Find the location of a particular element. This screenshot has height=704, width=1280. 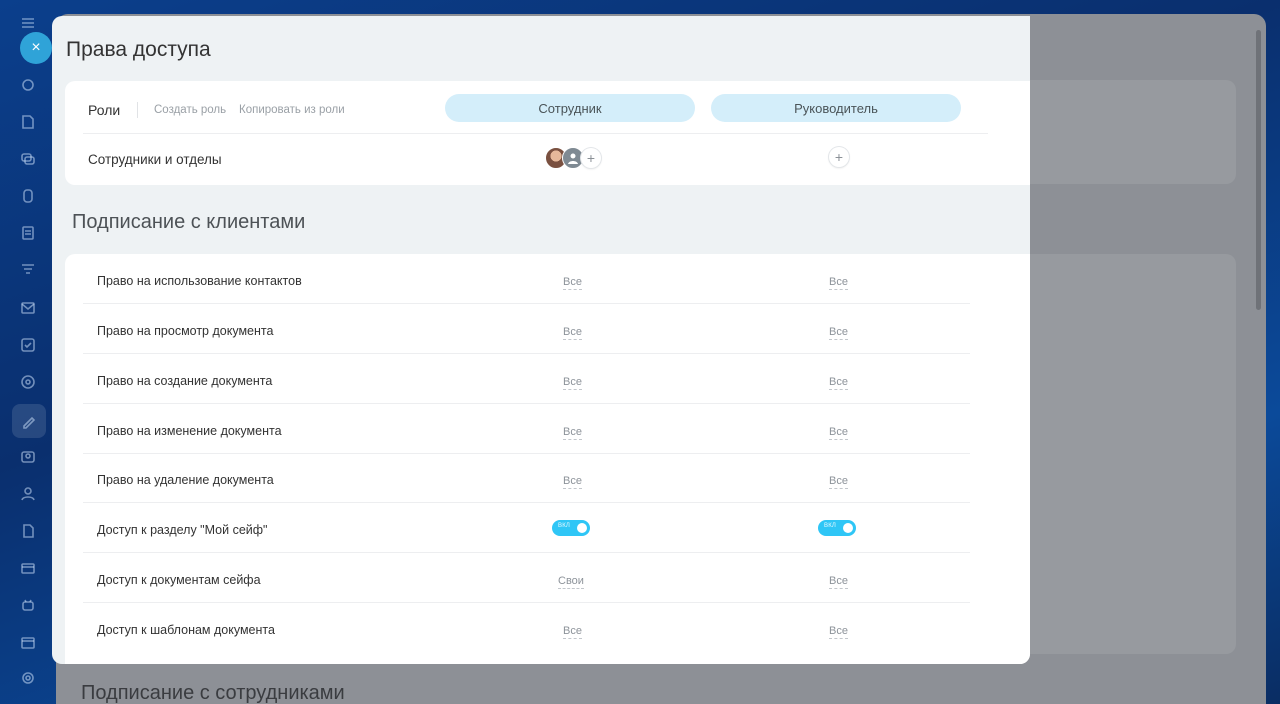

permission-row: Право на просмотр документа Все Все is located at coordinates (526, 329).